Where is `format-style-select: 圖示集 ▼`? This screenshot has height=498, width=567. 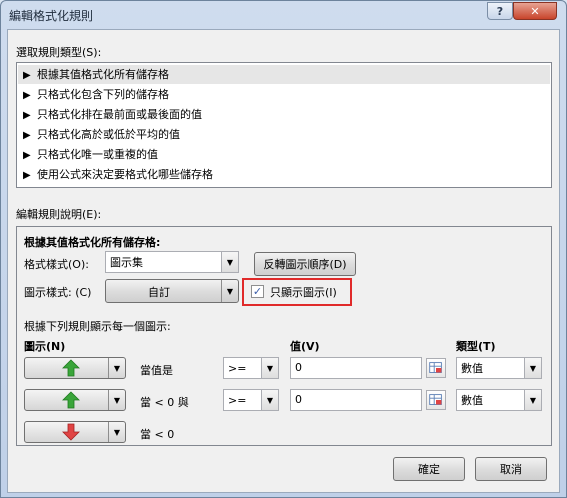
format-style-select: 圖示集 ▼ is located at coordinates (172, 262).